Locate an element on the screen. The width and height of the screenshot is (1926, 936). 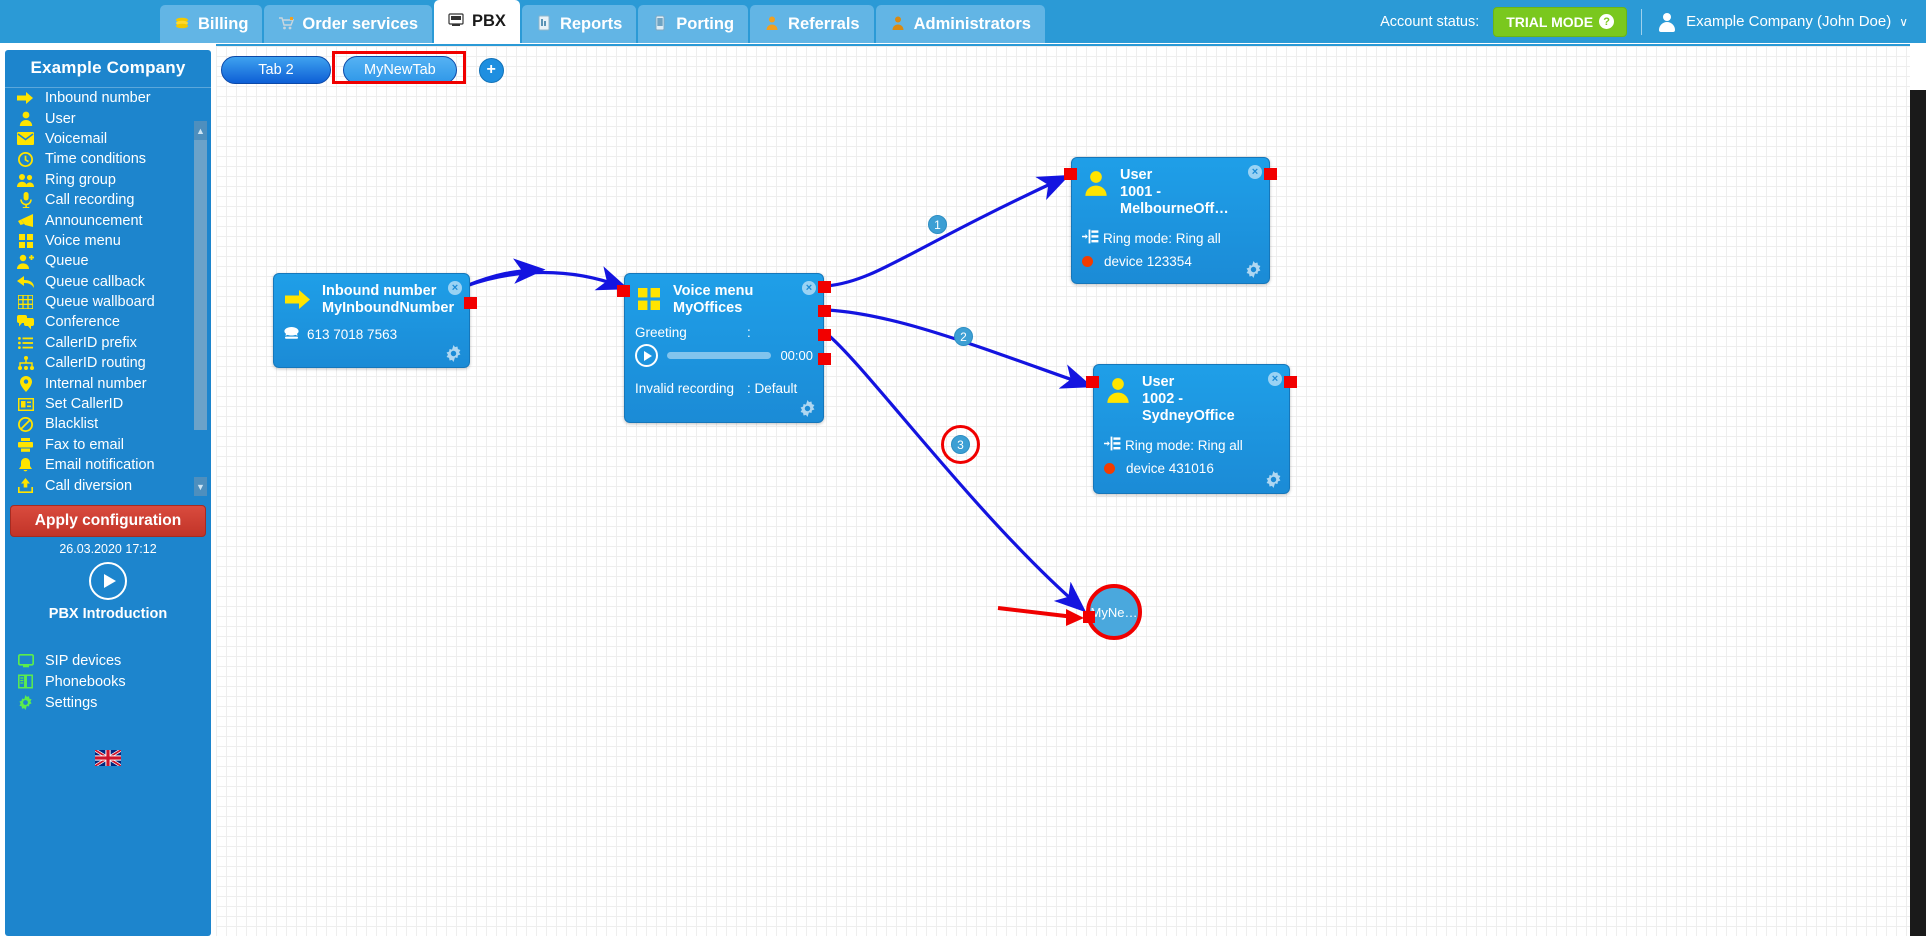
envelope-icon is located at coordinates (25, 139).